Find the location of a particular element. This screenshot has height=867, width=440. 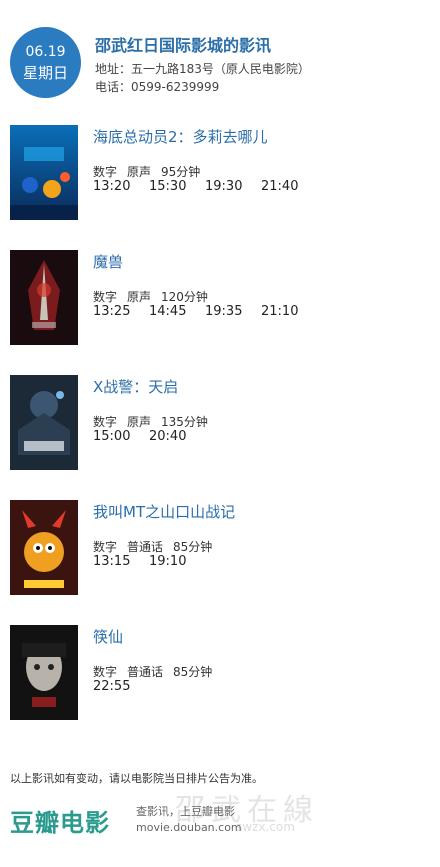

schedule-notice: 以上影讯如有变动，请以电影院当日排片公告为准。 is located at coordinates (136, 778).